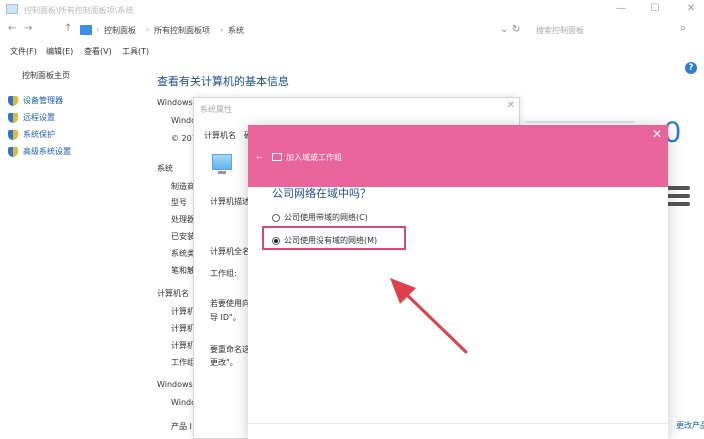  Describe the element at coordinates (183, 270) in the screenshot. I see `label-pen-touch: 笔和触` at that location.